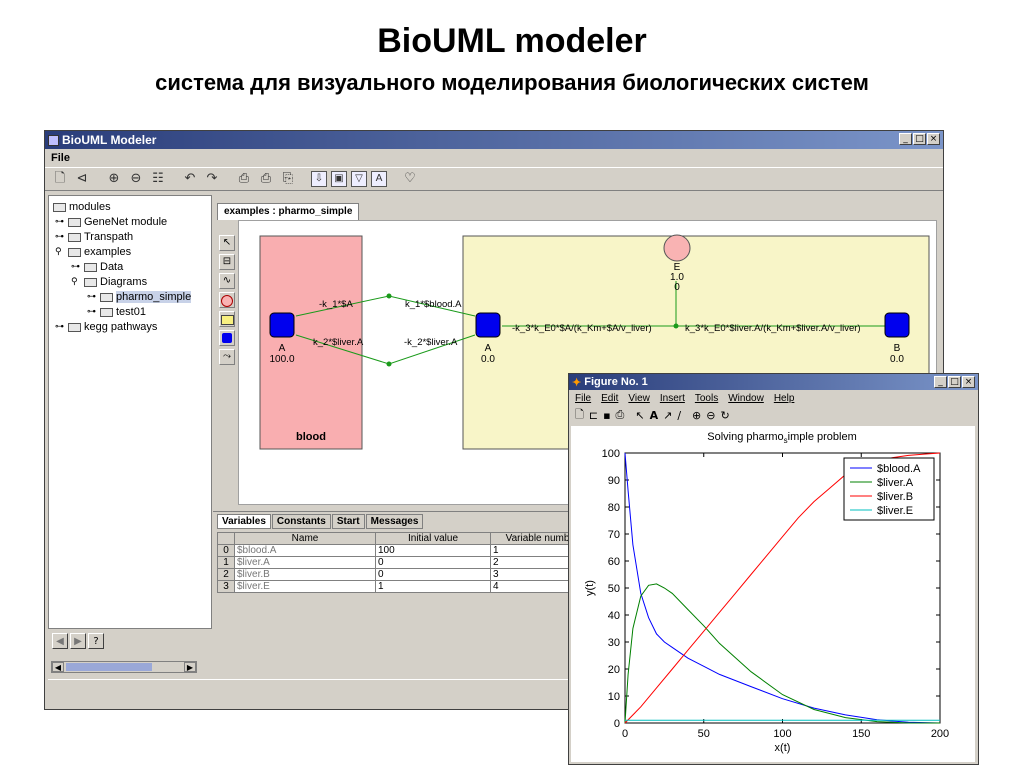 This screenshot has width=1024, height=768. Describe the element at coordinates (305, 550) in the screenshot. I see `cell-name: $blood.A` at that location.